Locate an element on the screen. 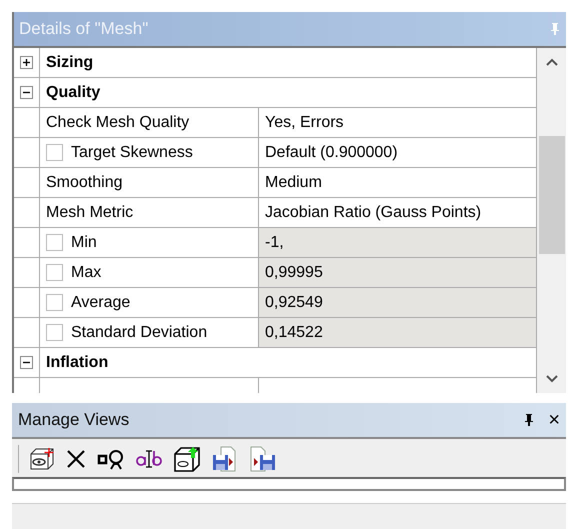  property-label: Average is located at coordinates (100, 303).